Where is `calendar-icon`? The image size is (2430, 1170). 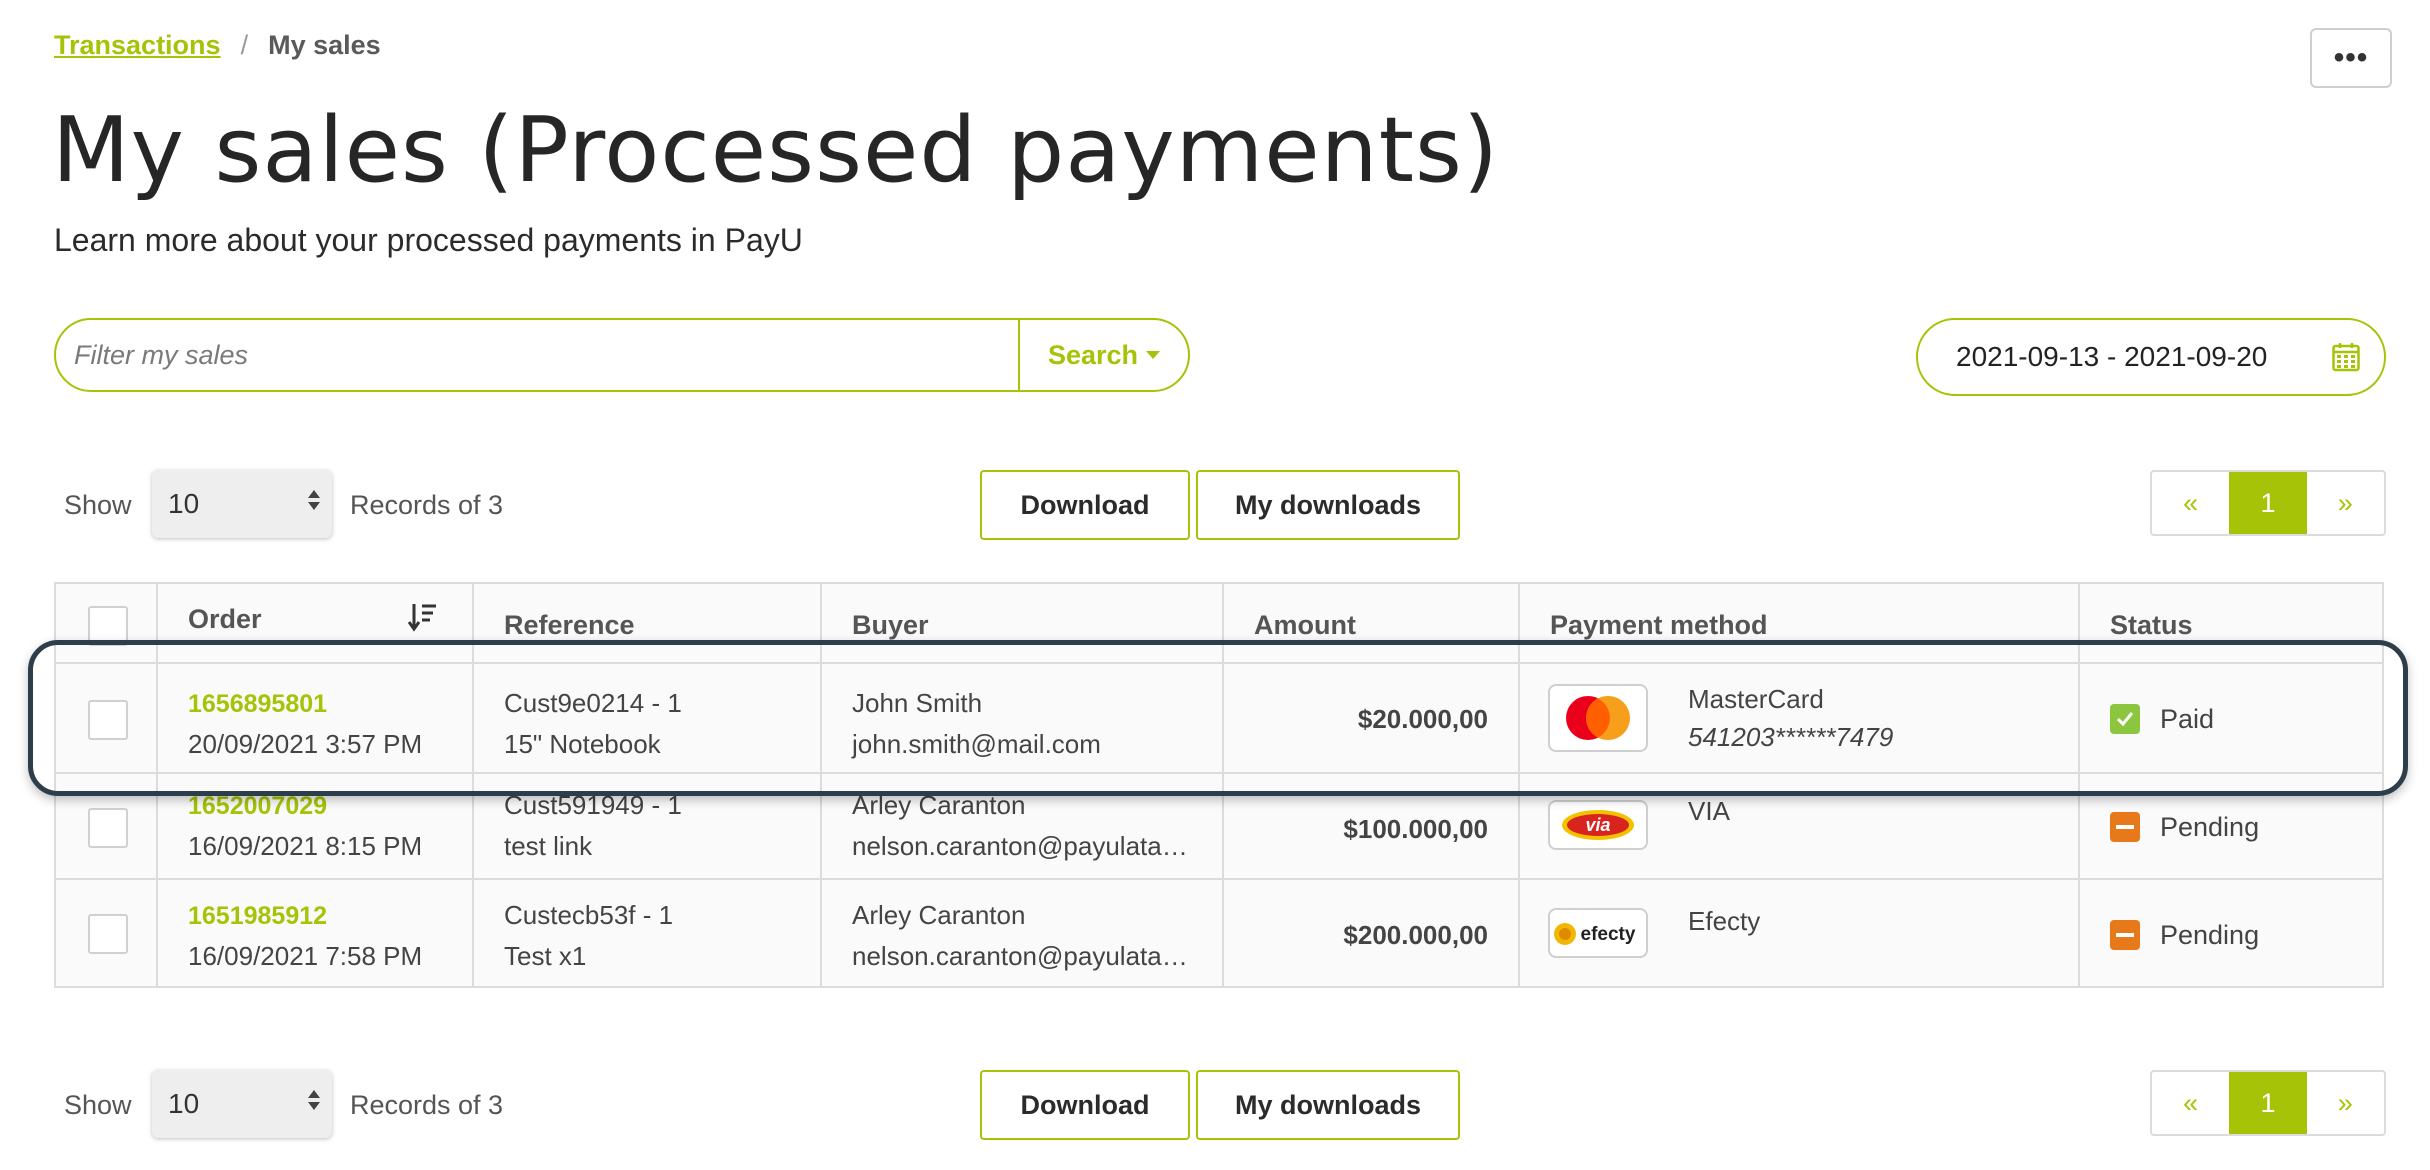 calendar-icon is located at coordinates (2346, 357).